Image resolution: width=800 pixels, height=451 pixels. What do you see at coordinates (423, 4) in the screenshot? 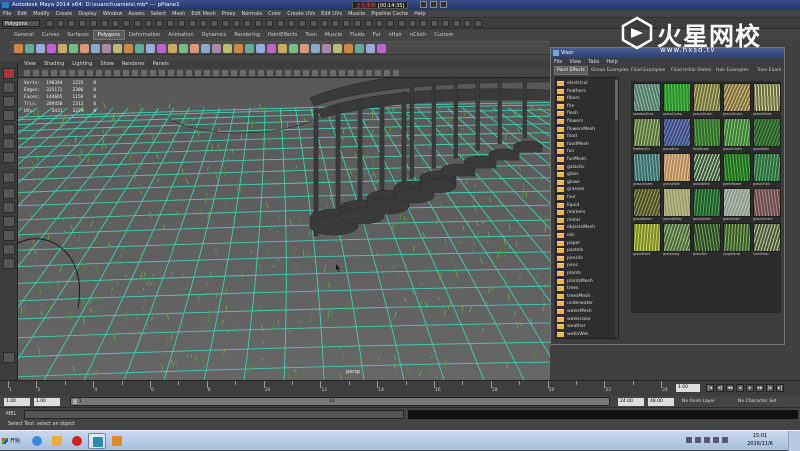
I see `recorder-pause-icon` at bounding box center [423, 4].